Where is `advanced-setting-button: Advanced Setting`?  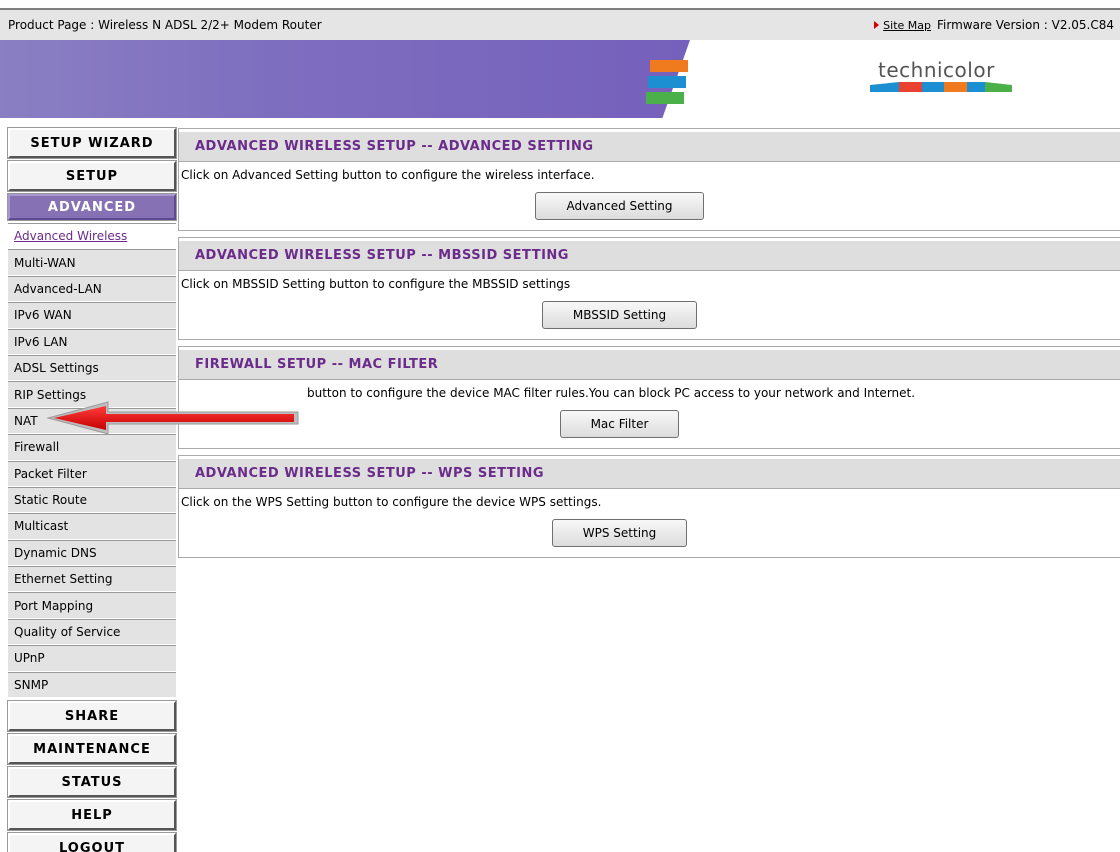 advanced-setting-button: Advanced Setting is located at coordinates (619, 206).